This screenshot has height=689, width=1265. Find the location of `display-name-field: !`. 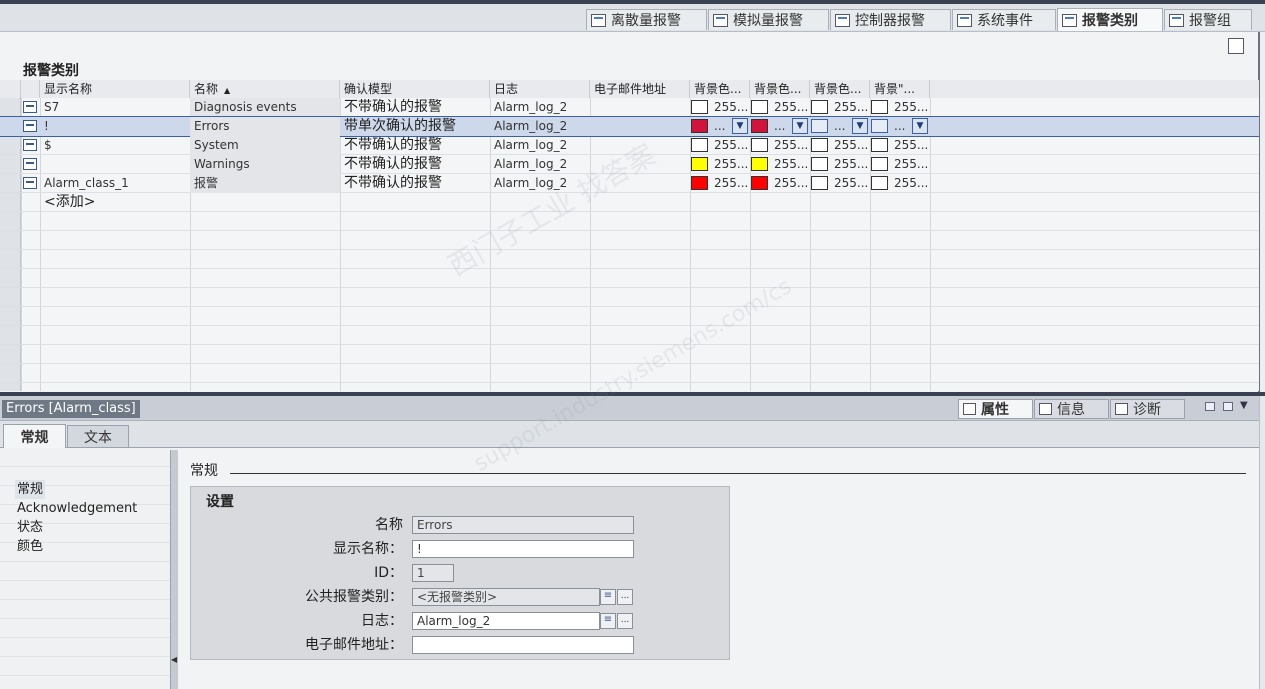

display-name-field: ! is located at coordinates (523, 549).